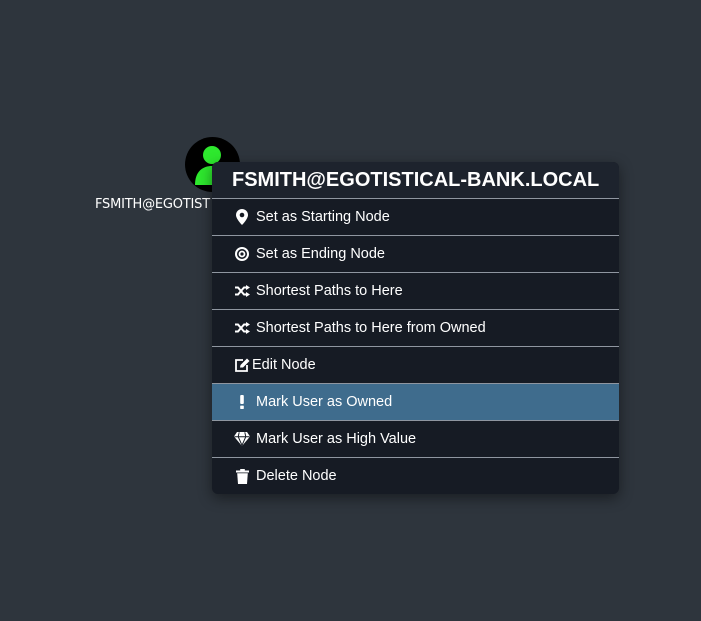  Describe the element at coordinates (152, 204) in the screenshot. I see `node-label: FSMITH@EGOTIST` at that location.